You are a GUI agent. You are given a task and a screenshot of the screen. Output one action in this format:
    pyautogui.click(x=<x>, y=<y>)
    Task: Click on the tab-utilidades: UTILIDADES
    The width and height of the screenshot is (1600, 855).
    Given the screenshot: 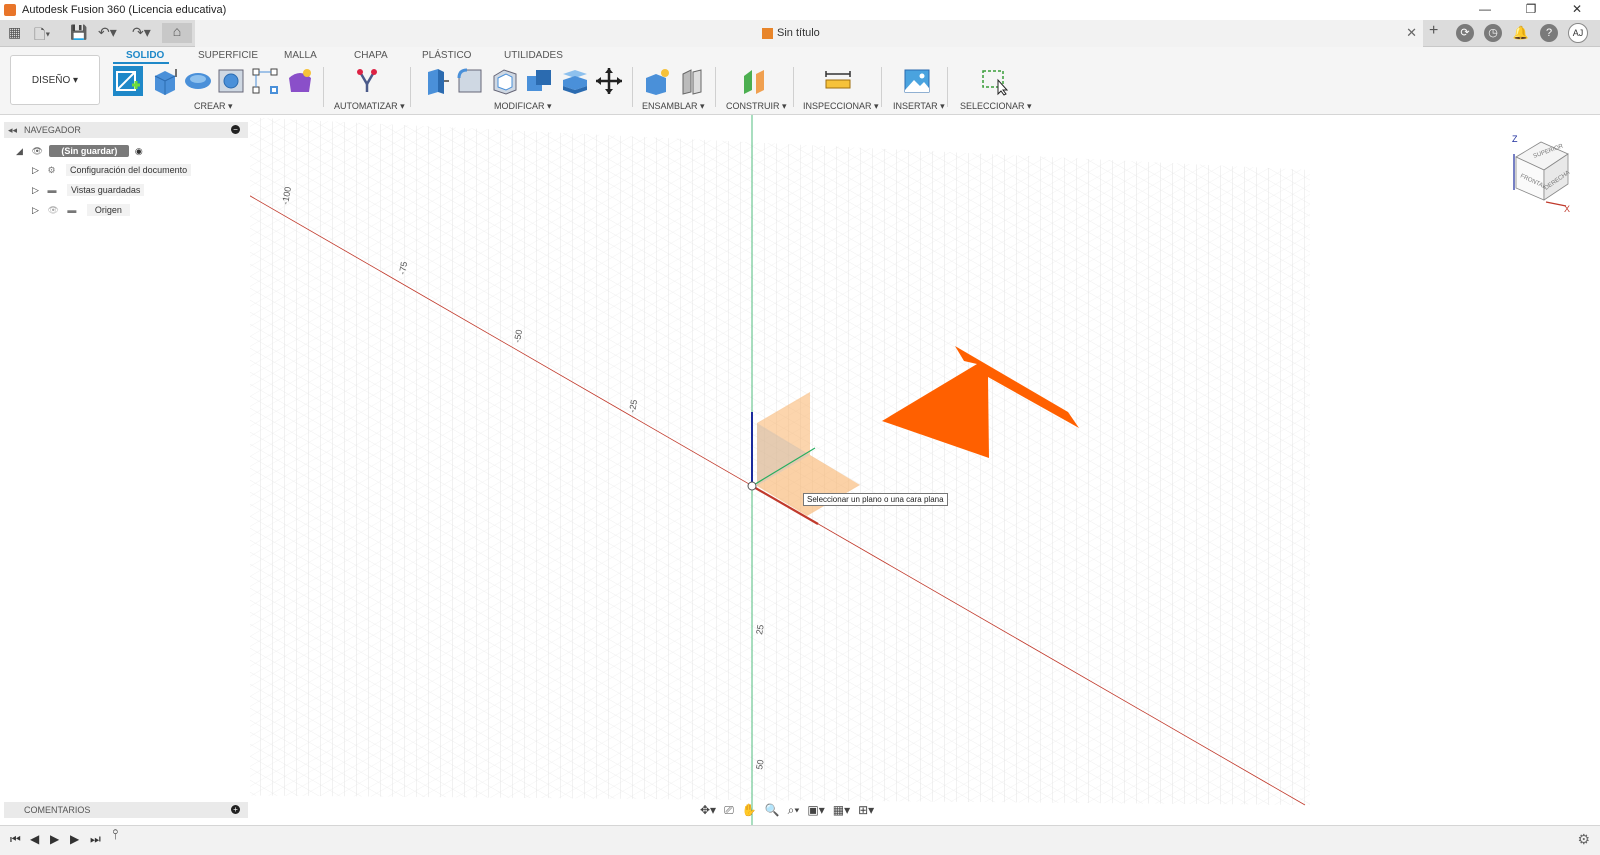 What is the action you would take?
    pyautogui.click(x=533, y=55)
    